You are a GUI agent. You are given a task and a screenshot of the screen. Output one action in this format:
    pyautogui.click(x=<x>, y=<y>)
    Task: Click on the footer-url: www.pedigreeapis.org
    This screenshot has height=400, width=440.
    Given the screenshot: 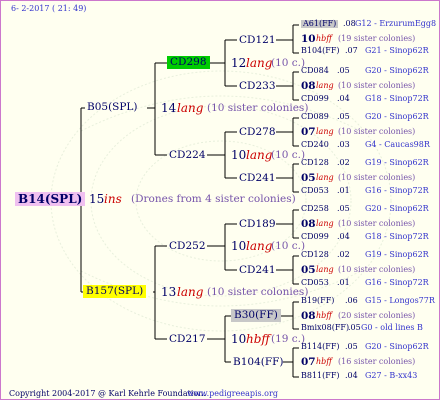 What is the action you would take?
    pyautogui.click(x=232, y=394)
    